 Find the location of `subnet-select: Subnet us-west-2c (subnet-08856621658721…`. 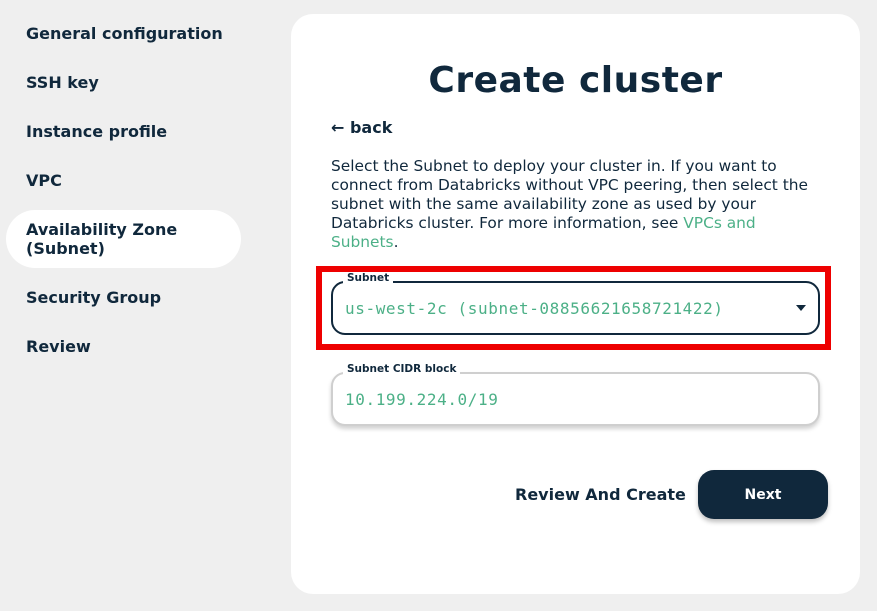

subnet-select: Subnet us-west-2c (subnet-08856621658721… is located at coordinates (575, 303).